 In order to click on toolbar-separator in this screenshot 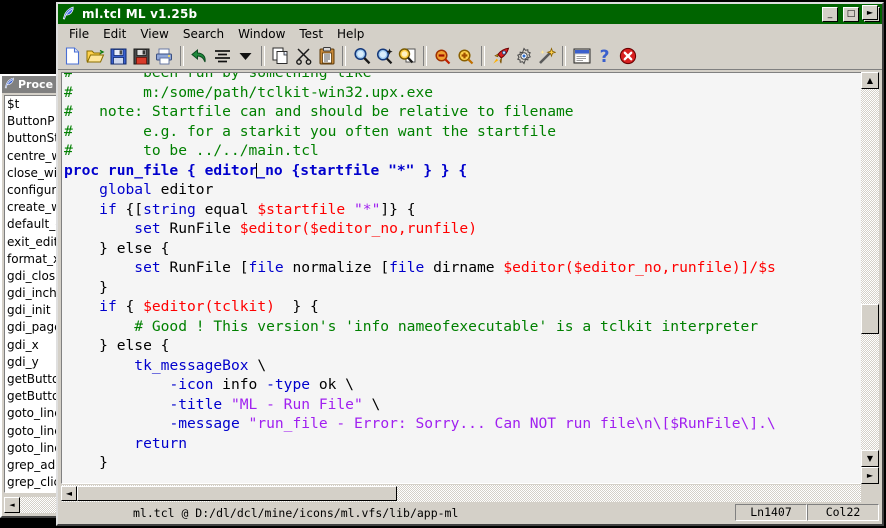, I will do `click(263, 56)`.